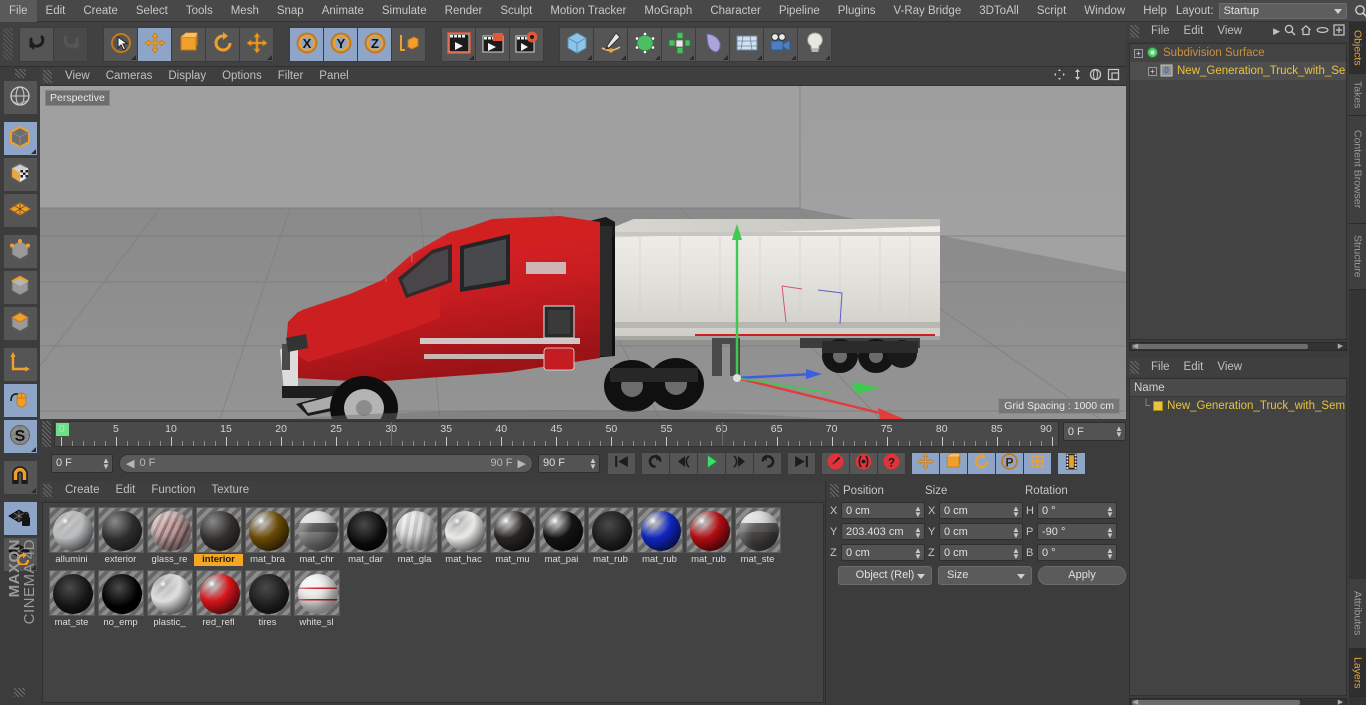 This screenshot has width=1366, height=705. I want to click on material-item: mat_gla, so click(414, 536).